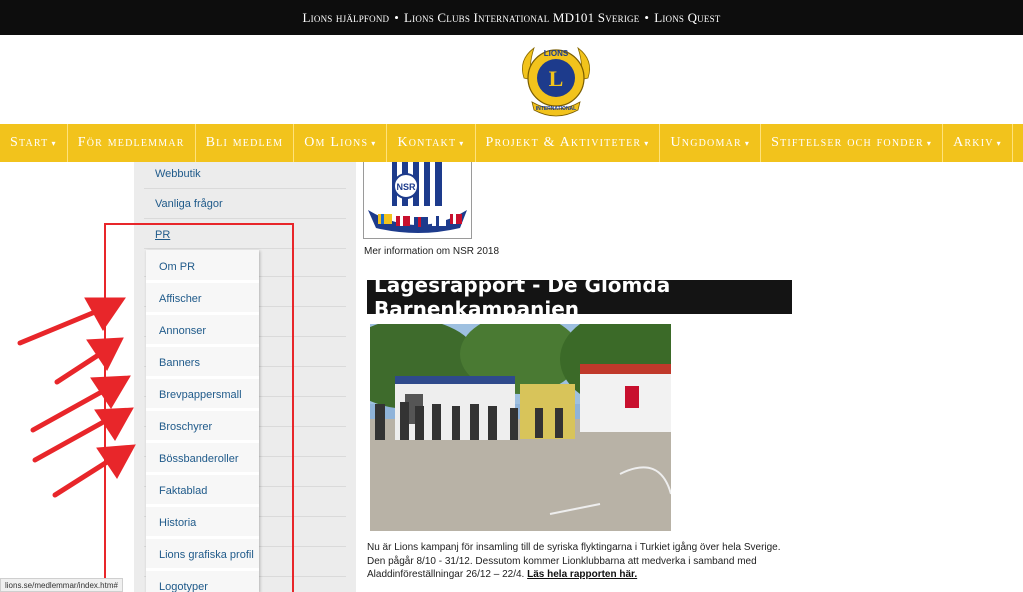 Image resolution: width=1023 pixels, height=592 pixels. I want to click on logo-ribbon-text: INTERNATIONAL, so click(556, 109).